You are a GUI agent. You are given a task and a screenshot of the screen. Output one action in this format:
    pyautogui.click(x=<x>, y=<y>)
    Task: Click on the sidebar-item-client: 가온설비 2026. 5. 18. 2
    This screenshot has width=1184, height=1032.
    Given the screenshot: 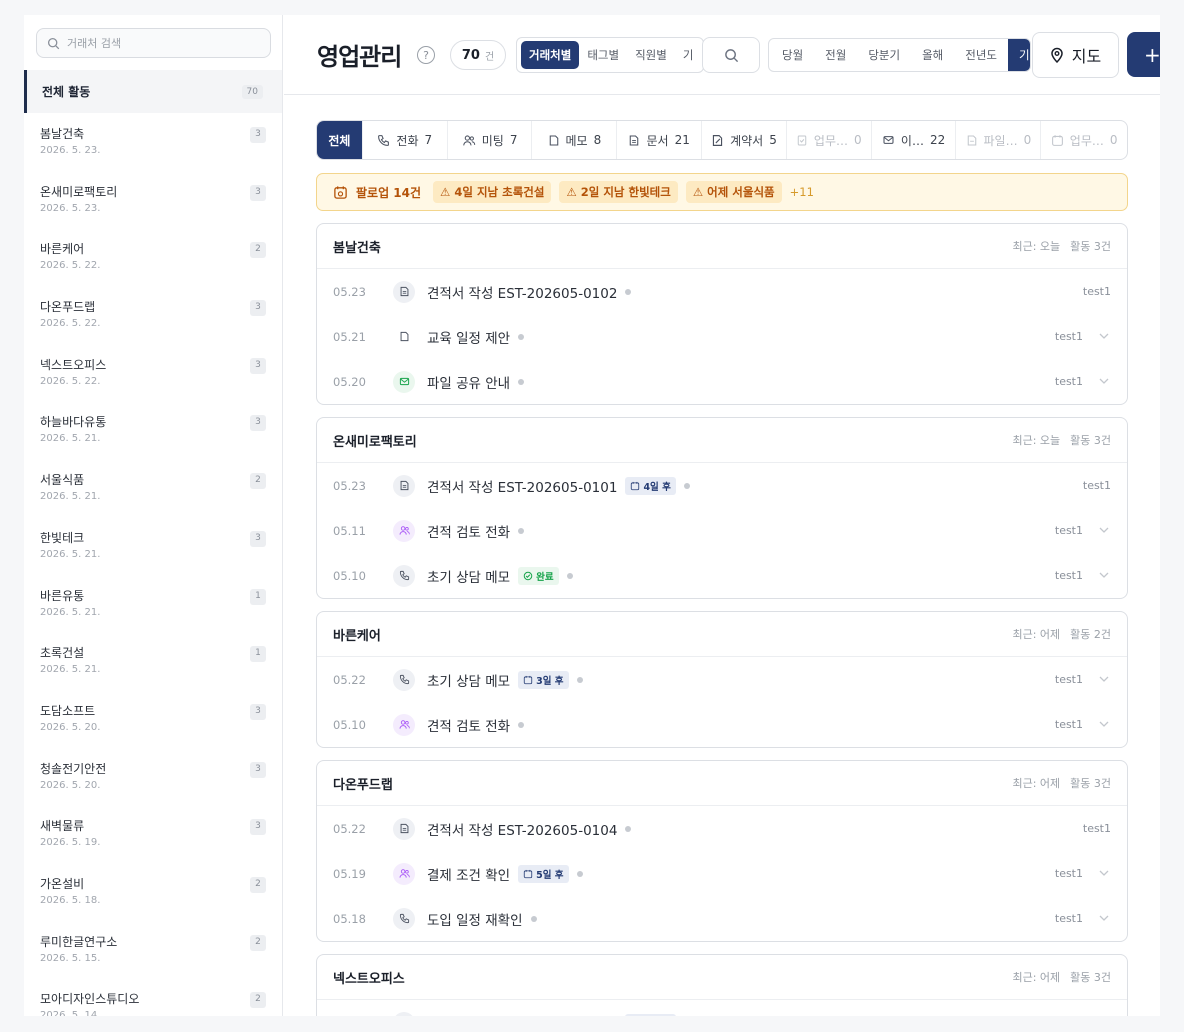 What is the action you would take?
    pyautogui.click(x=153, y=892)
    